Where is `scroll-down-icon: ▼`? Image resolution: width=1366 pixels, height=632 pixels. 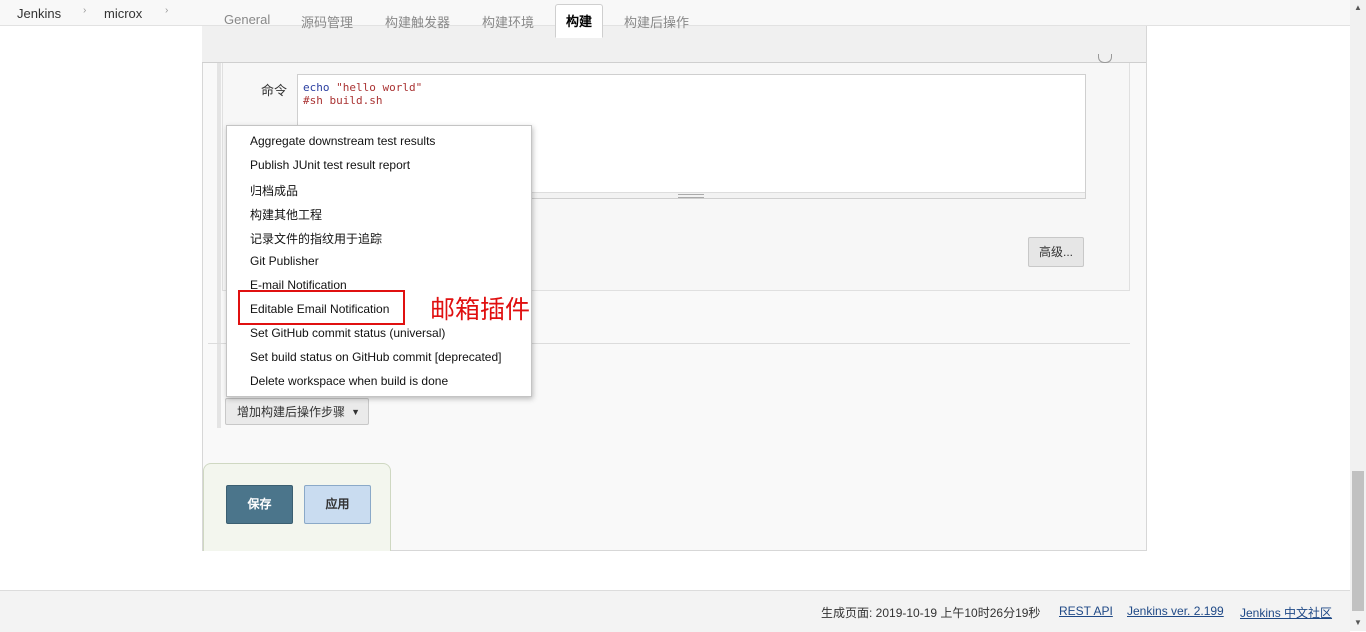 scroll-down-icon: ▼ is located at coordinates (1358, 623).